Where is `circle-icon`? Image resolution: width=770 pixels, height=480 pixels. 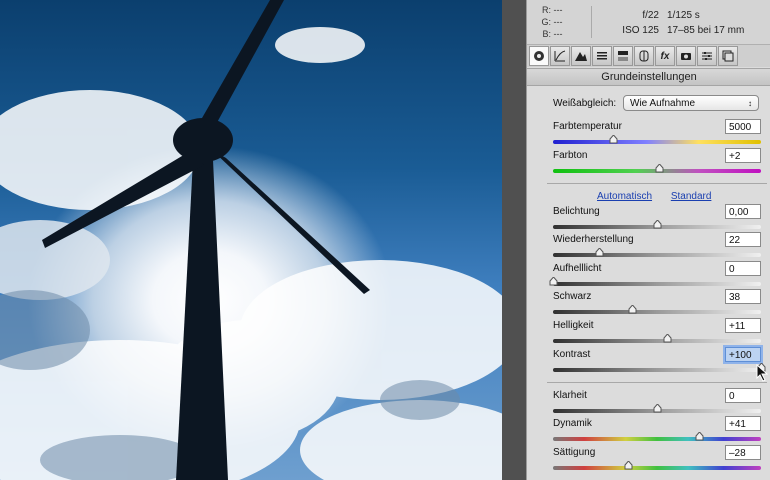
circle-icon is located at coordinates (539, 56).